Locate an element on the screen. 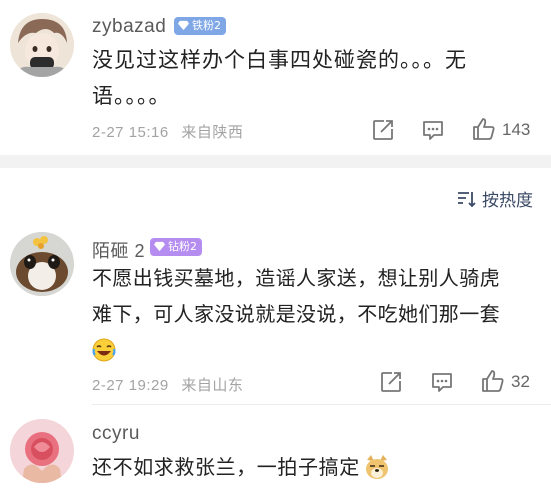  comment-time: 2-27 19:29 is located at coordinates (130, 385).